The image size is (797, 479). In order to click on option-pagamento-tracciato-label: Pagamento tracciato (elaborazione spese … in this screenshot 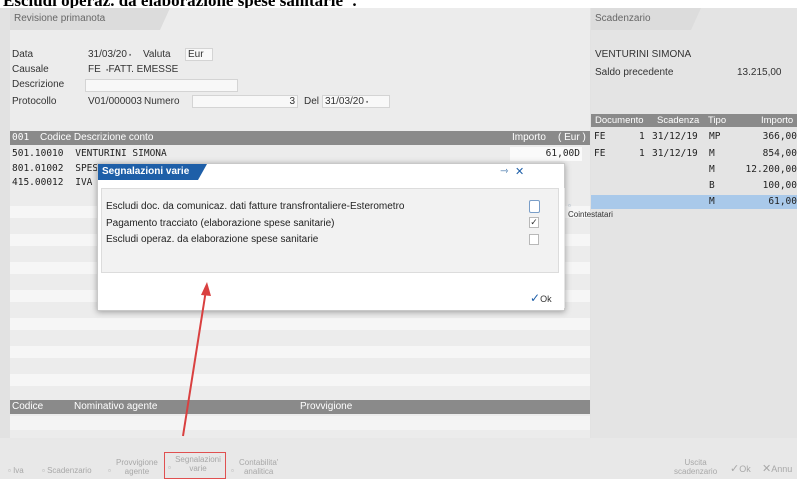, I will do `click(220, 223)`.